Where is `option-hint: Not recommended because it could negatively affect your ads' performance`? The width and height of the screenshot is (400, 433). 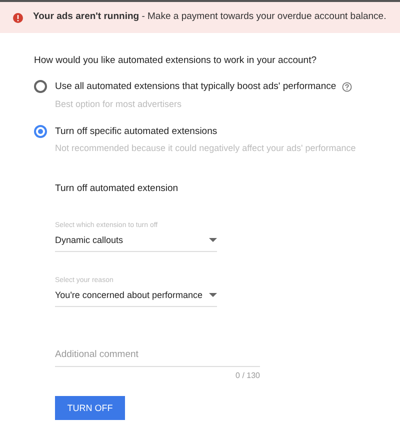 option-hint: Not recommended because it could negatively affect your ads' performance is located at coordinates (205, 149).